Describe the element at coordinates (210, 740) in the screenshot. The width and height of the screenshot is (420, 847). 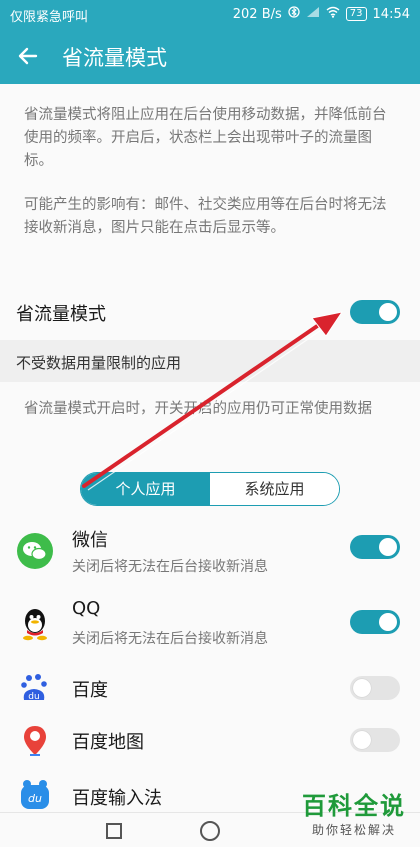
I see `list-item: 百度地图` at that location.